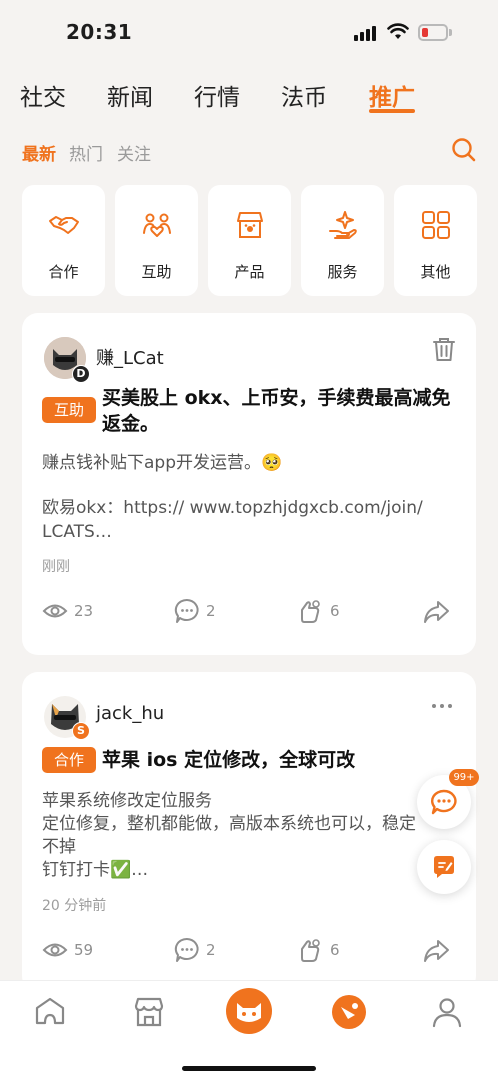 The height and width of the screenshot is (1080, 498). I want to click on more-icon, so click(442, 708).